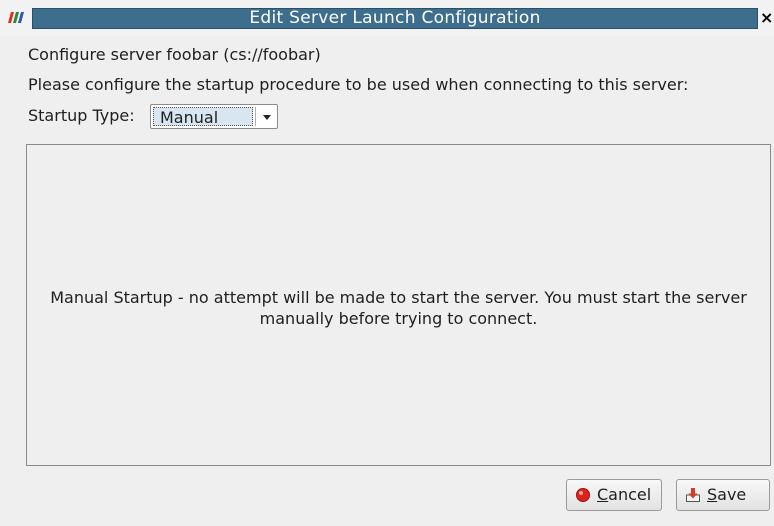 Image resolution: width=774 pixels, height=526 pixels. I want to click on save-label: Save, so click(726, 495).